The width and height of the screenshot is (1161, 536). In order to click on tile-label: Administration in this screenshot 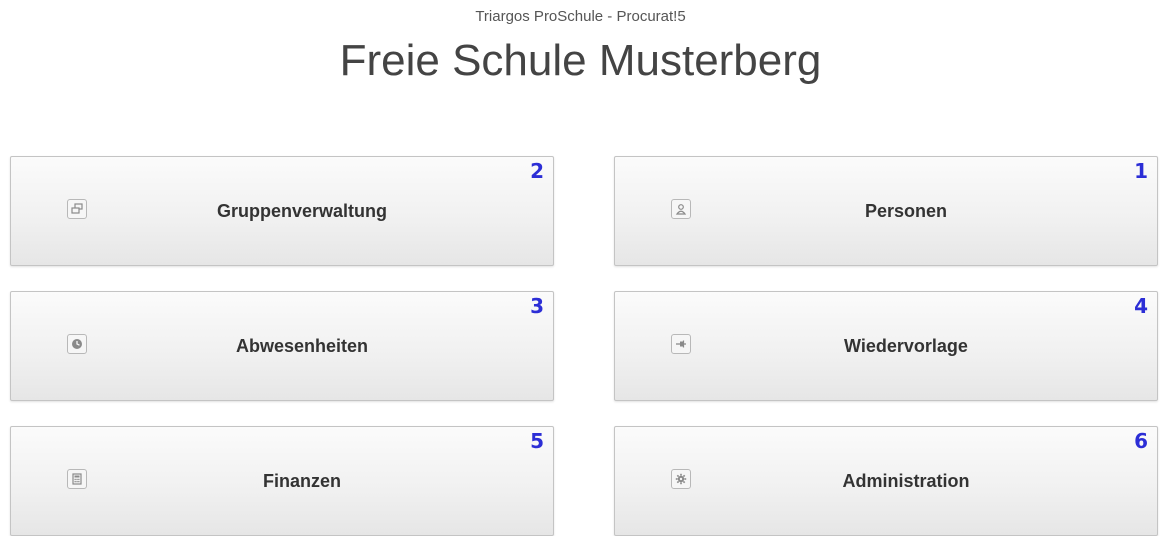, I will do `click(906, 481)`.